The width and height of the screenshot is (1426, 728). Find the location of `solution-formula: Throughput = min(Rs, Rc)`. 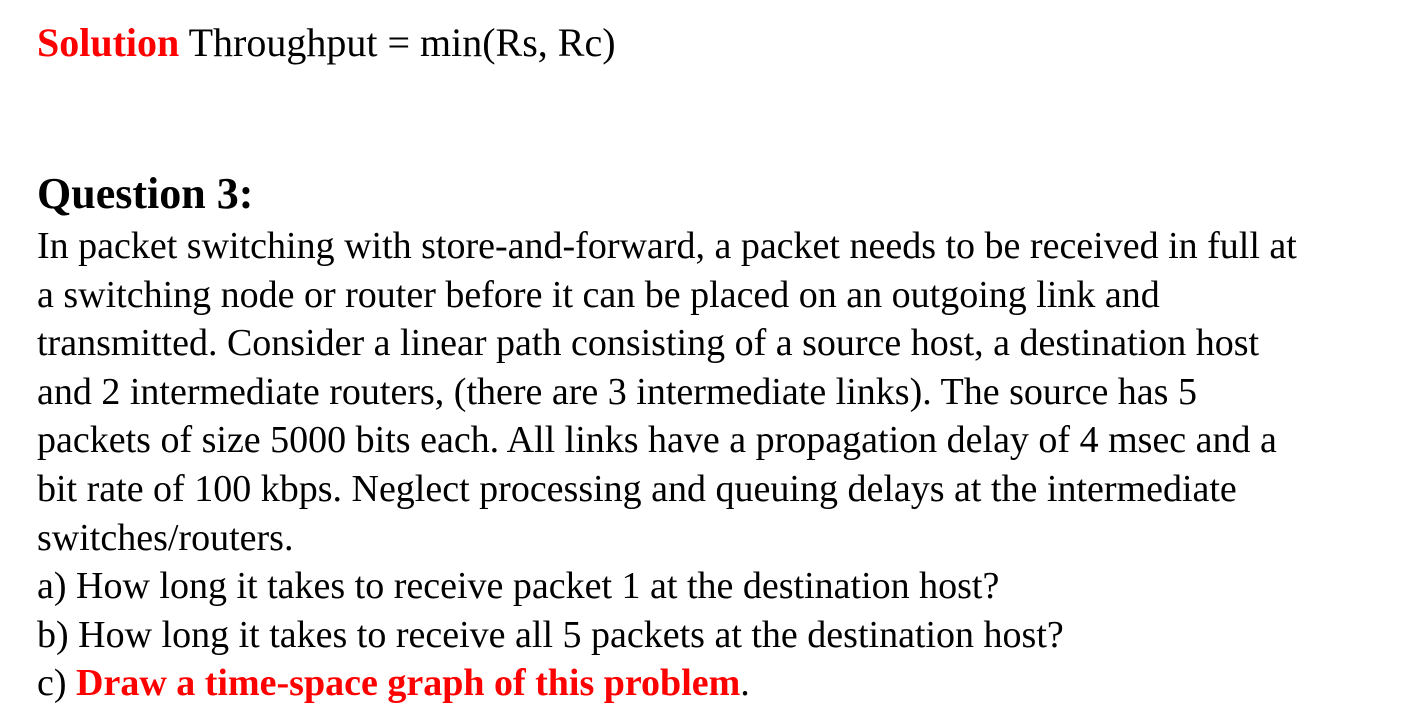

solution-formula: Throughput = min(Rs, Rc) is located at coordinates (402, 42).